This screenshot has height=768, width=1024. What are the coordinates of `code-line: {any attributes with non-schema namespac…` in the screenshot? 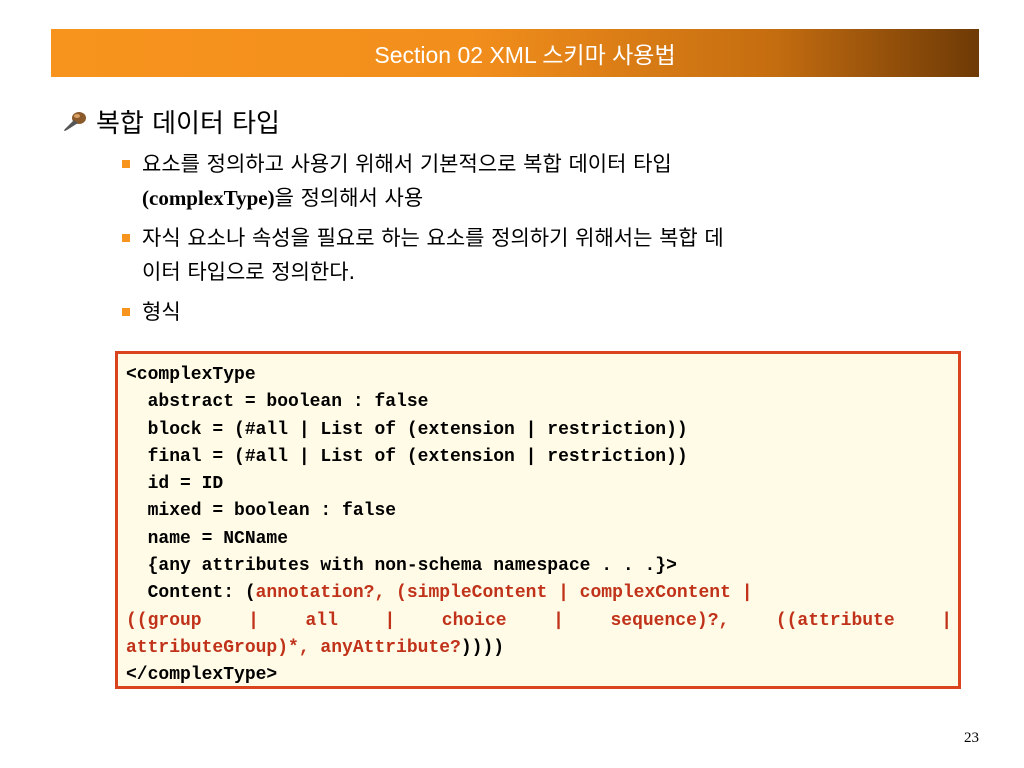 It's located at (401, 566).